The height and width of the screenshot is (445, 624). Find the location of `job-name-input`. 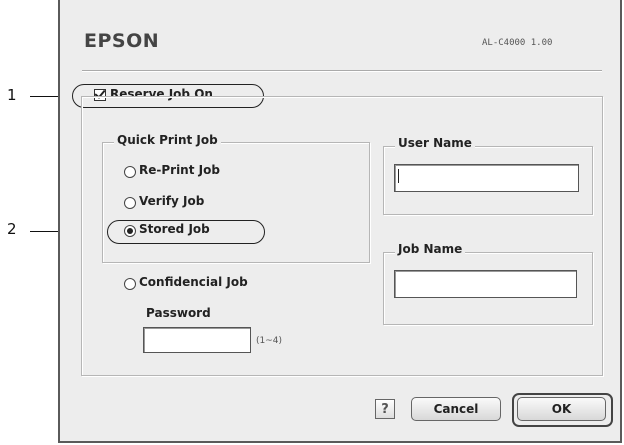

job-name-input is located at coordinates (485, 284).